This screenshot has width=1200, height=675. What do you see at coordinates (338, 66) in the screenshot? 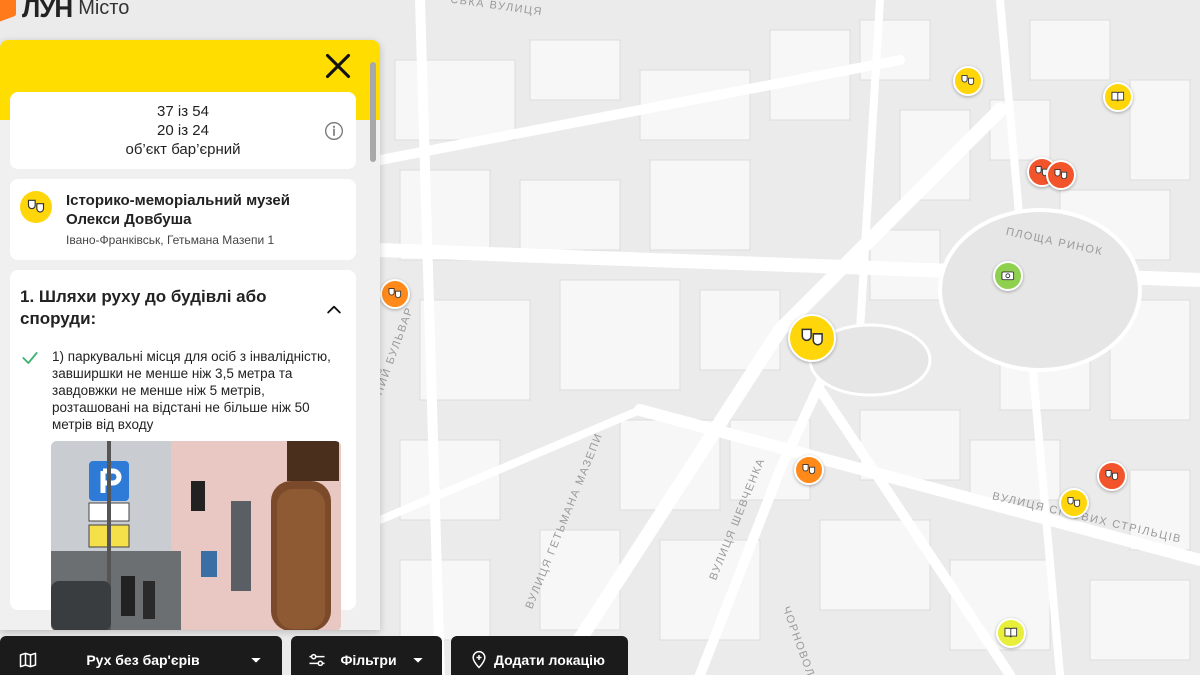
I see `close-icon` at bounding box center [338, 66].